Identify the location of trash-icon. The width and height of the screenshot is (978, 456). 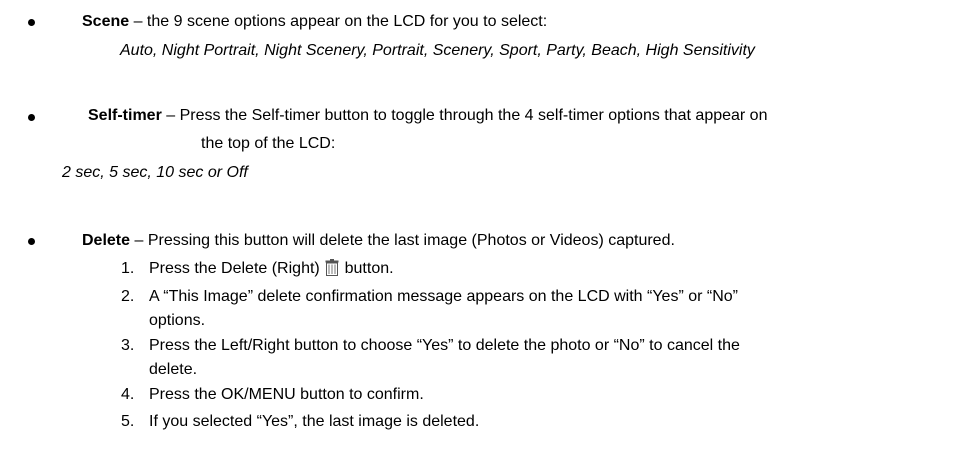
(332, 270).